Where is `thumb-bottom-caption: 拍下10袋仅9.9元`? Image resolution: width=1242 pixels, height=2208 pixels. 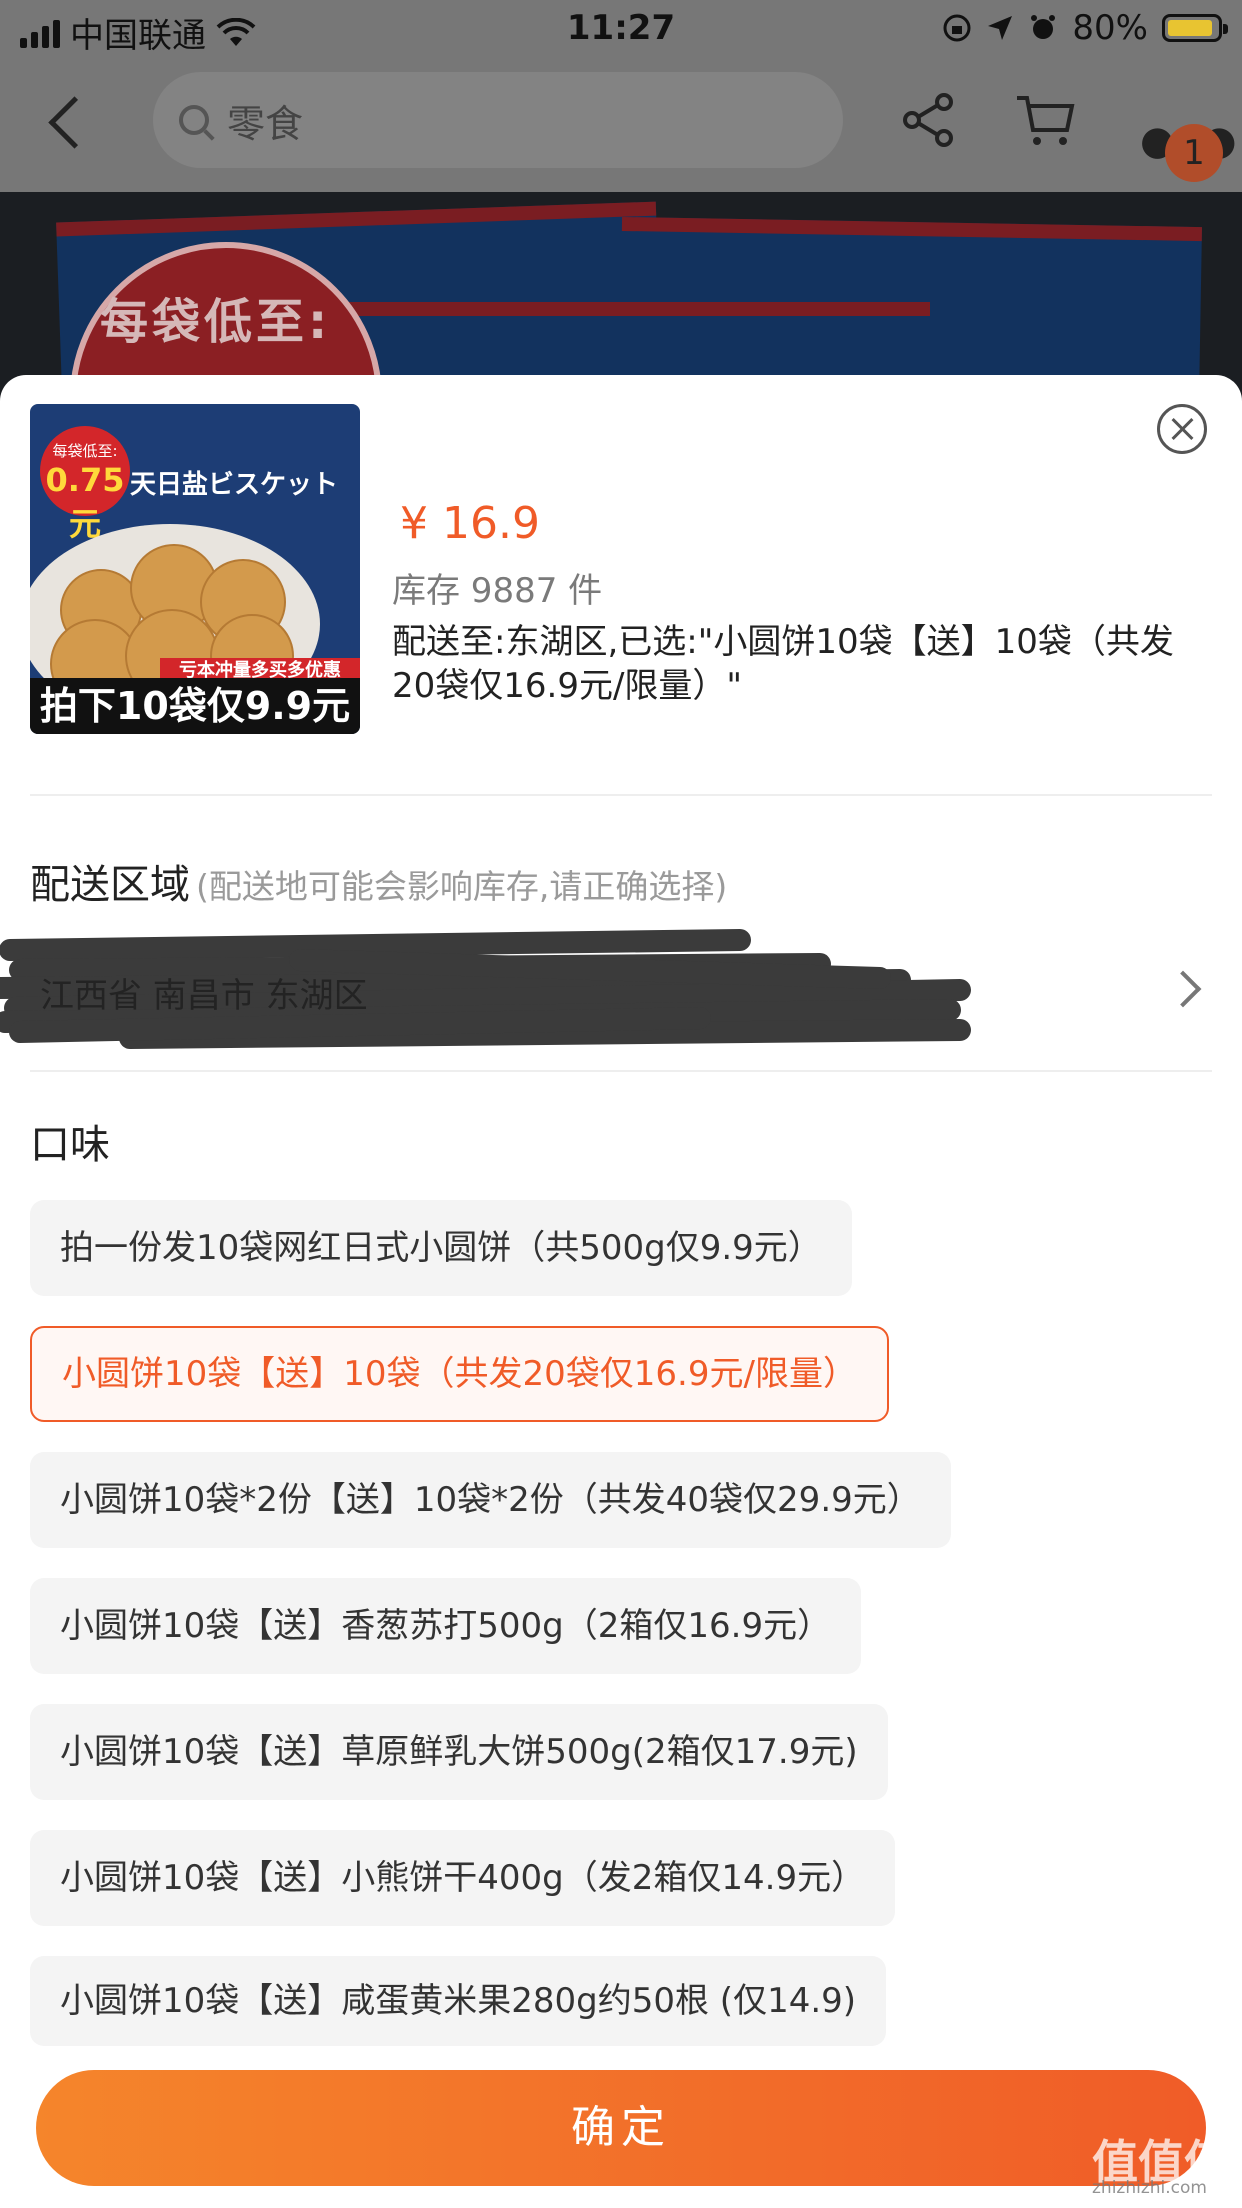
thumb-bottom-caption: 拍下10袋仅9.9元 is located at coordinates (195, 706).